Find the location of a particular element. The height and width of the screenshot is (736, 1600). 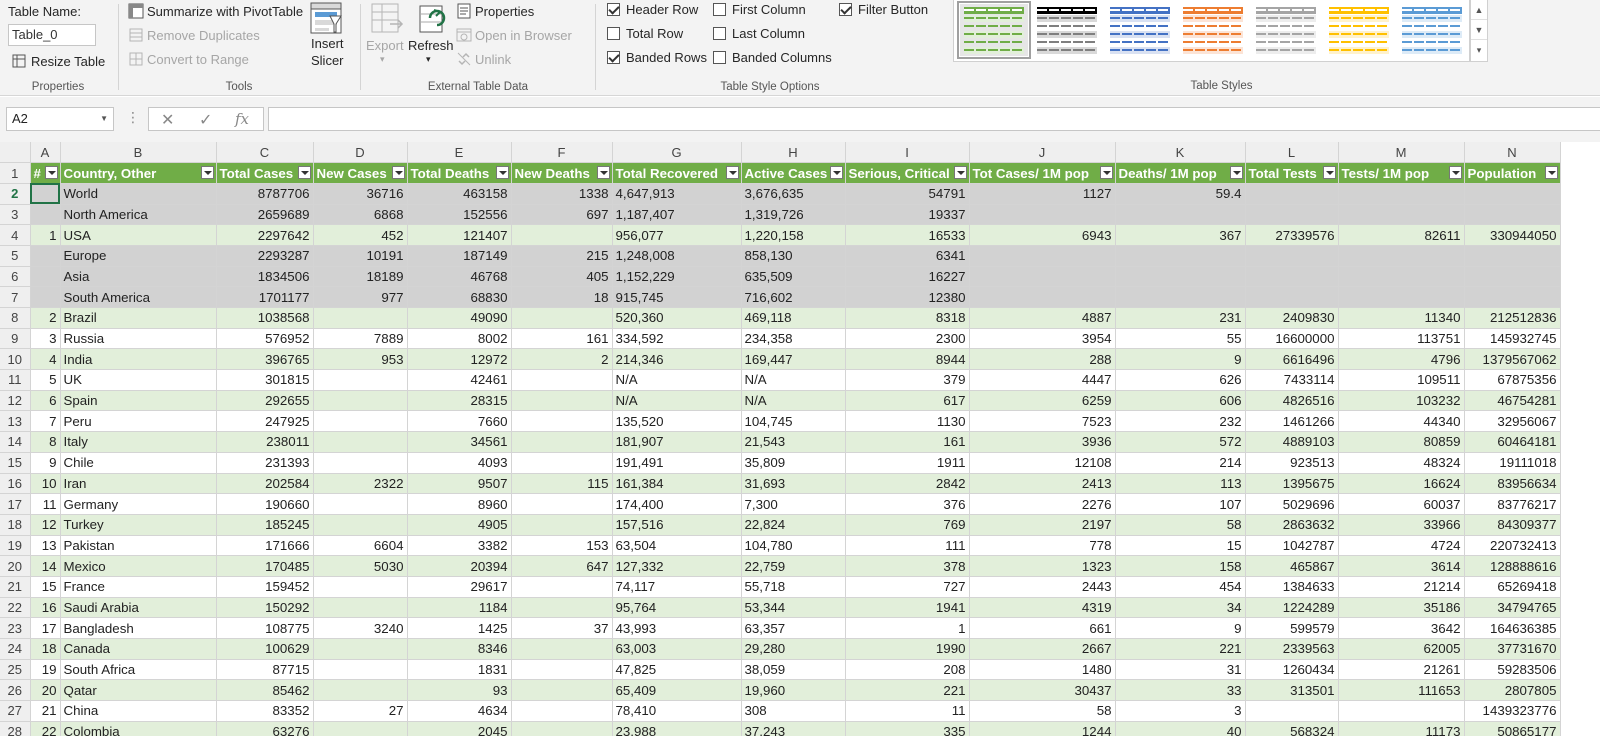

cell: 164636385 is located at coordinates (1512, 628).